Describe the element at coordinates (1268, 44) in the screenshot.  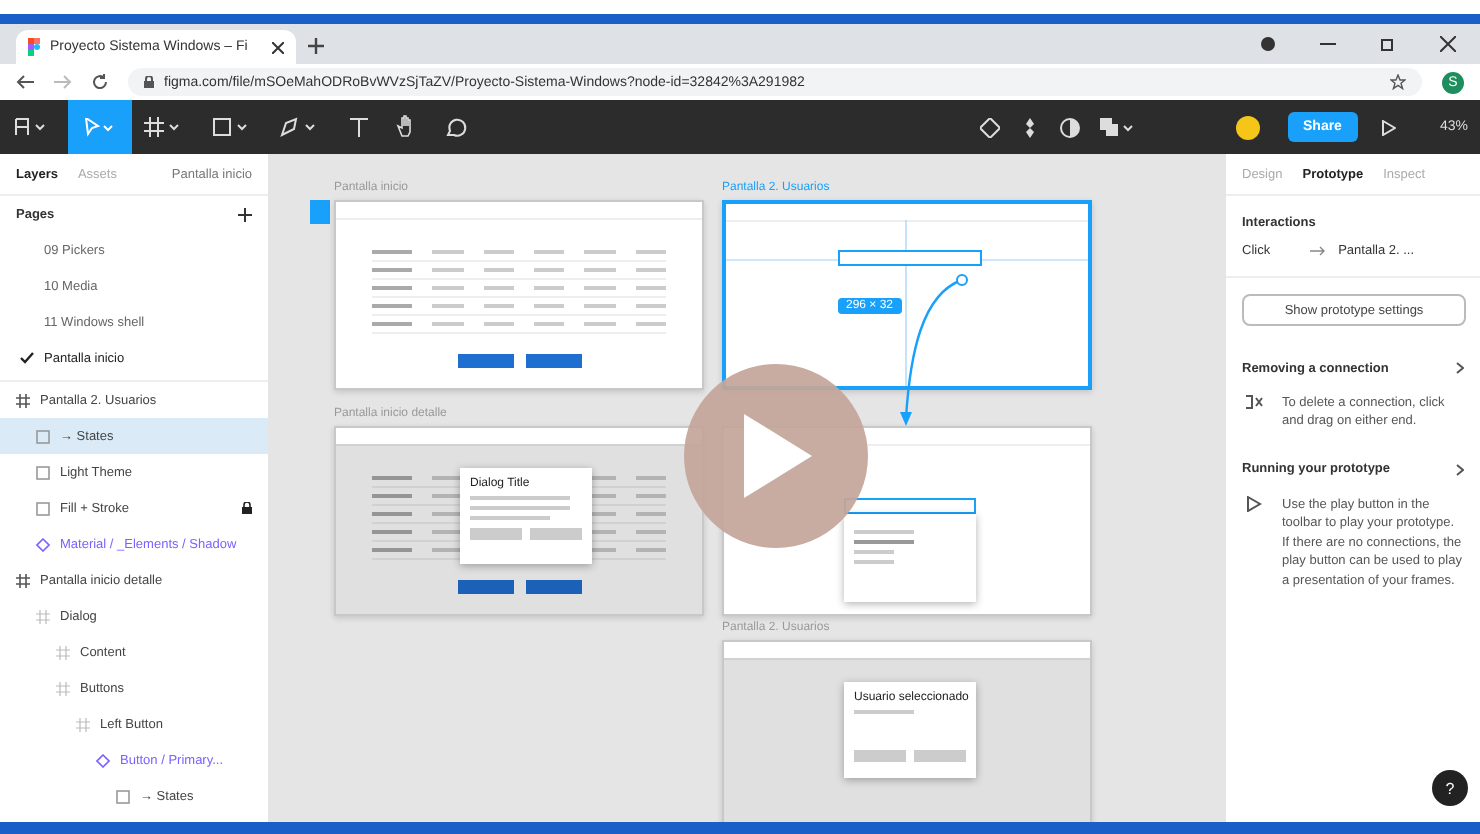
I see `media-icon` at that location.